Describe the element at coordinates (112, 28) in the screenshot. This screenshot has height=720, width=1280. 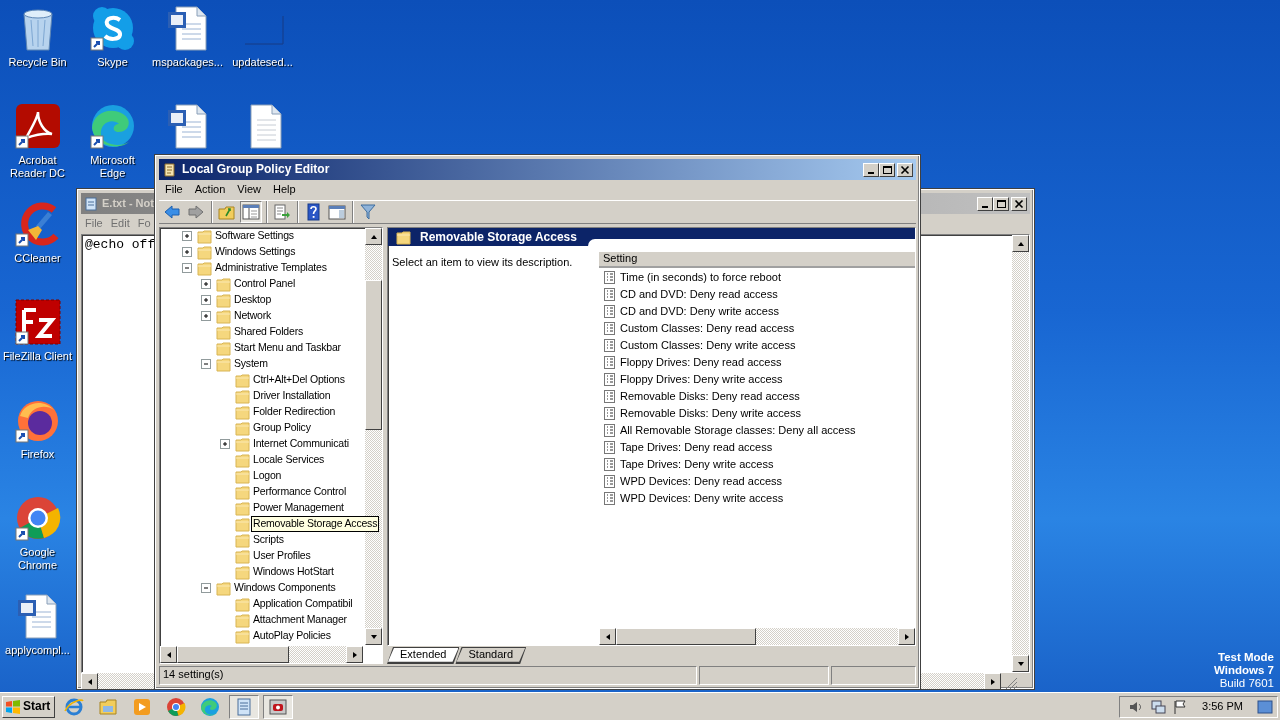
I see `round-app-icon` at that location.